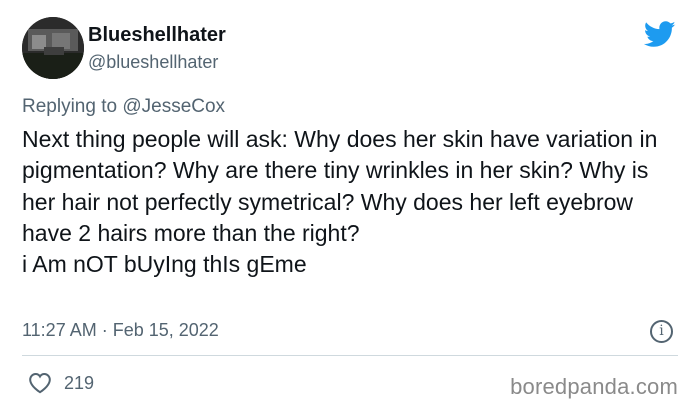 This screenshot has width=700, height=410. What do you see at coordinates (40, 383) in the screenshot?
I see `heart-icon` at bounding box center [40, 383].